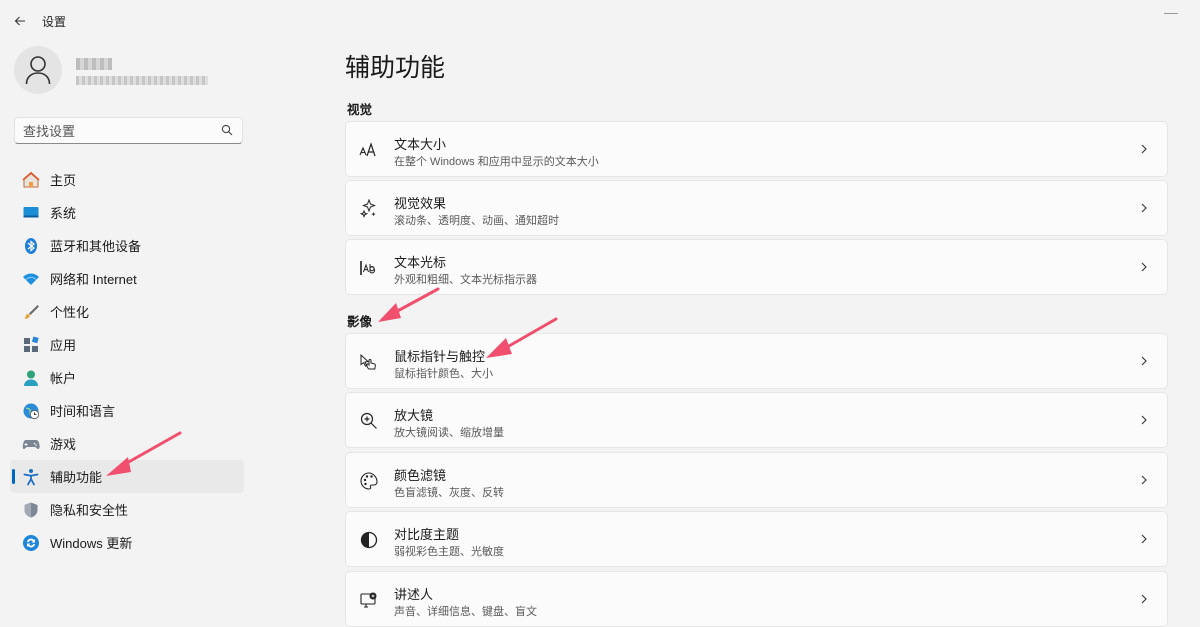  I want to click on sidebar-item-time-language: 时间和语言, so click(127, 410).